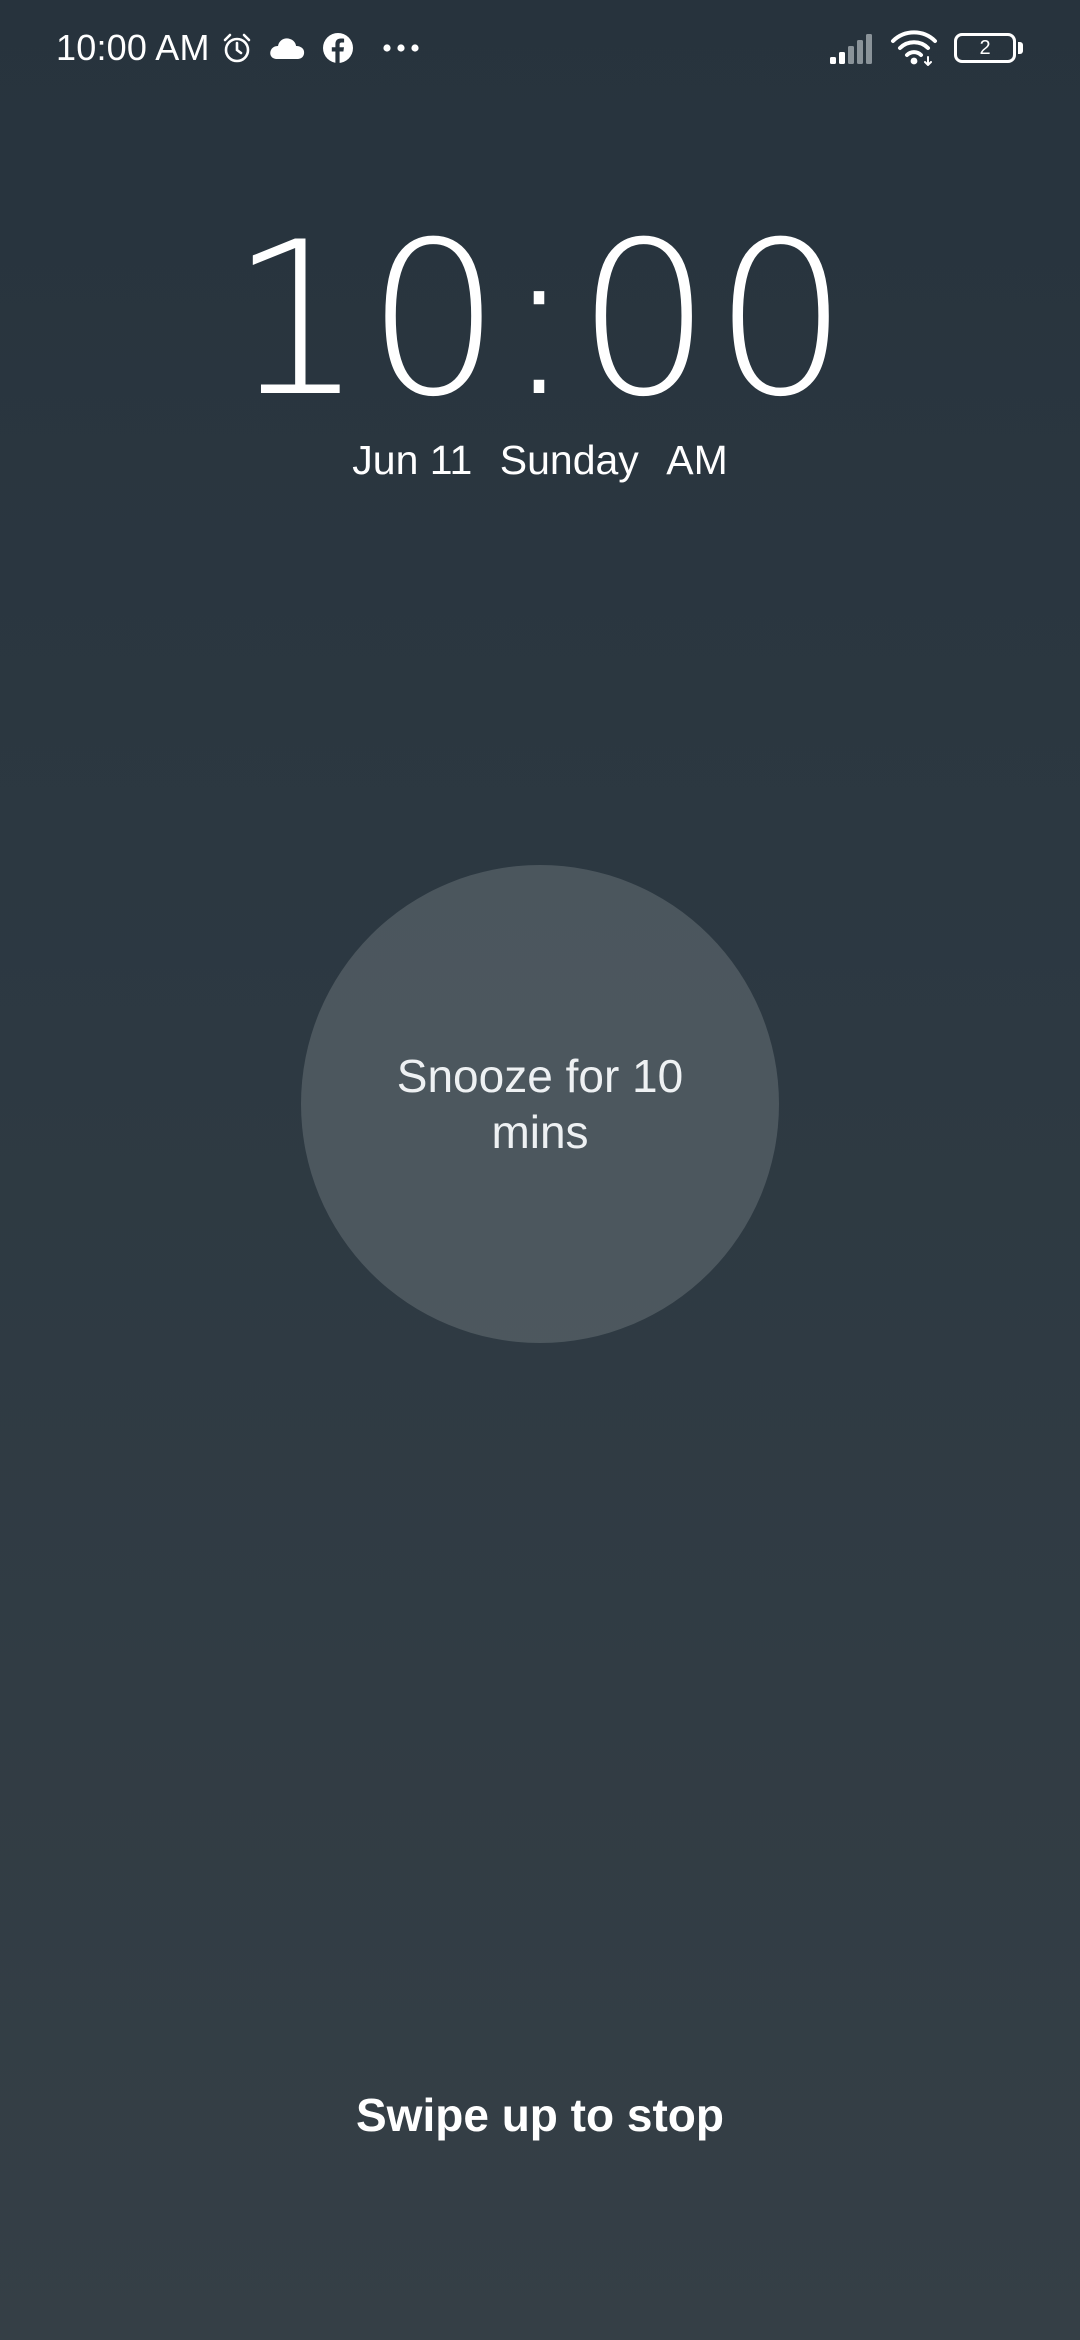 The height and width of the screenshot is (2340, 1080). I want to click on status-bar-left: 10:00 AM, so click(238, 48).